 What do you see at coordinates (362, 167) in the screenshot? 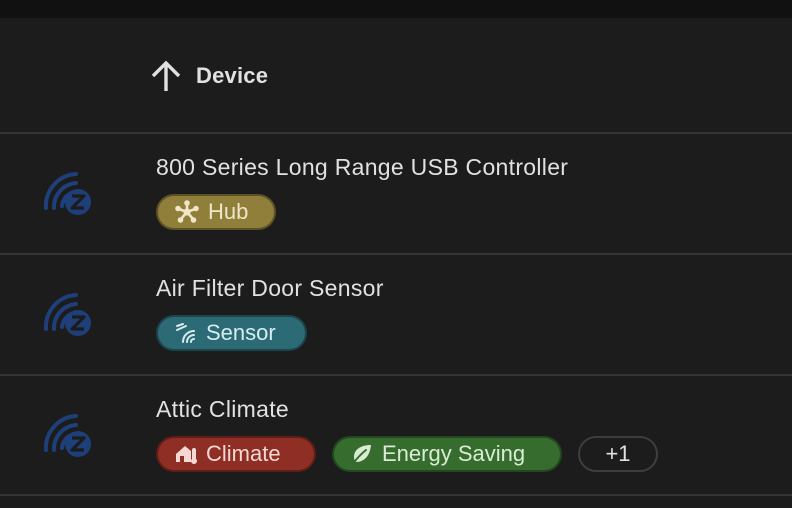
I see `device-name: 800 Series Long Range USB Controller` at bounding box center [362, 167].